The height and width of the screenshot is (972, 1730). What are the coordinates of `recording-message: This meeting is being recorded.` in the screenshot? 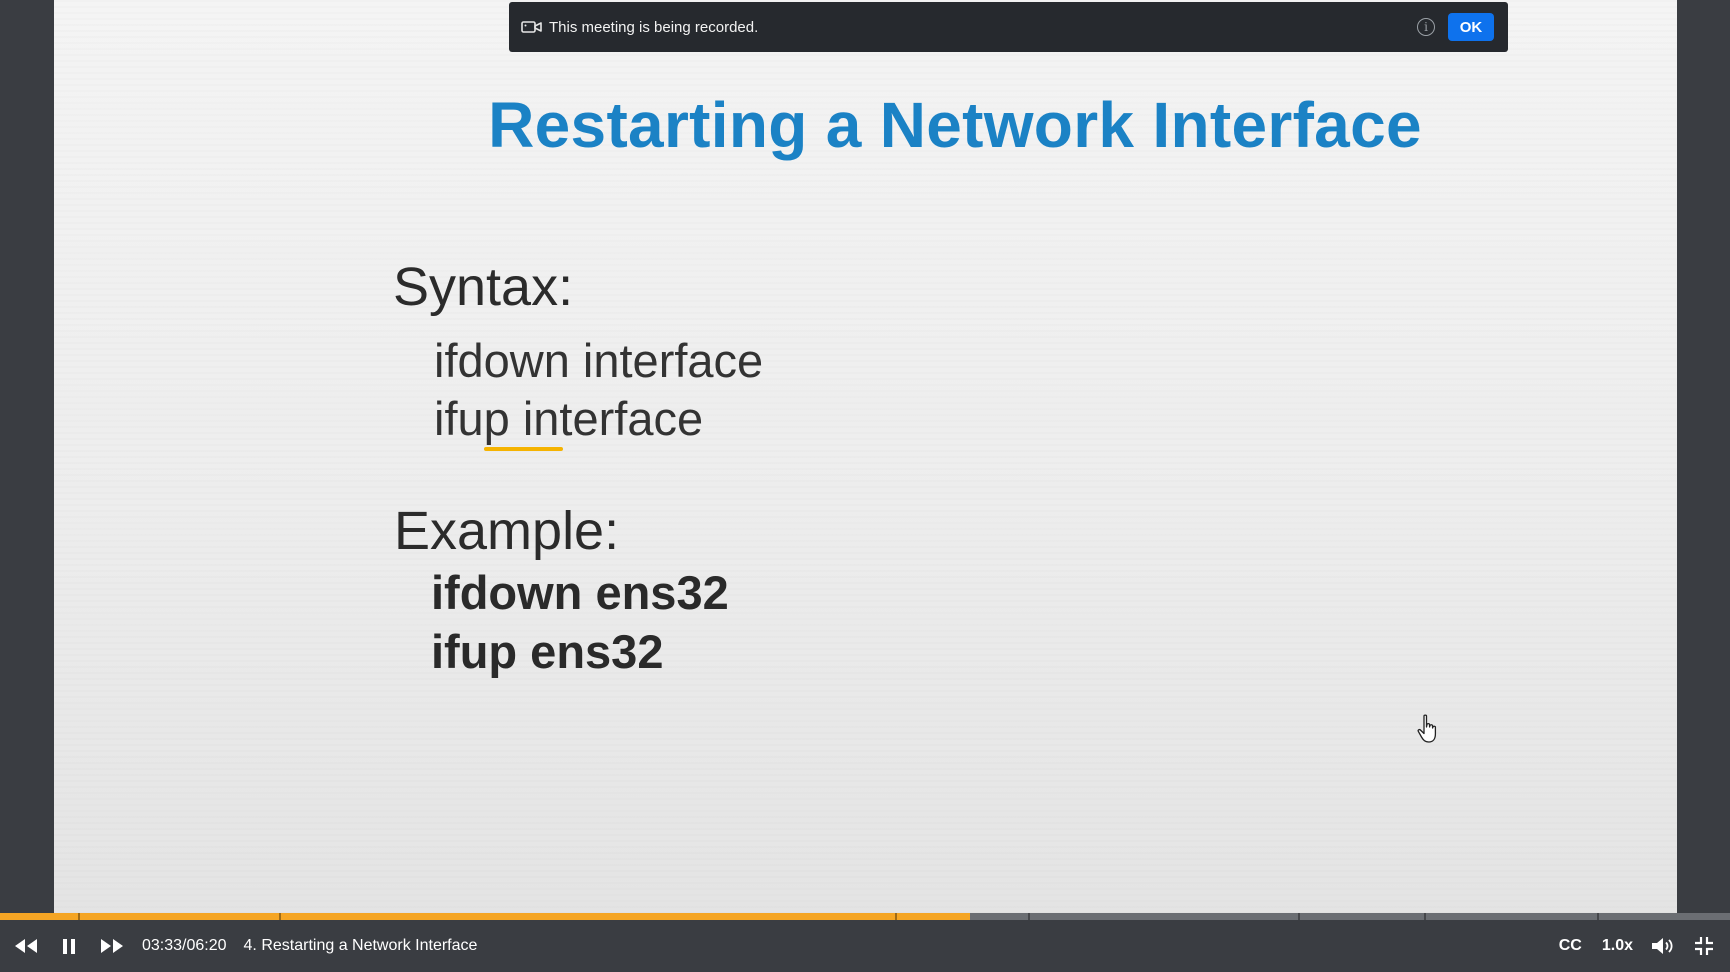 It's located at (654, 27).